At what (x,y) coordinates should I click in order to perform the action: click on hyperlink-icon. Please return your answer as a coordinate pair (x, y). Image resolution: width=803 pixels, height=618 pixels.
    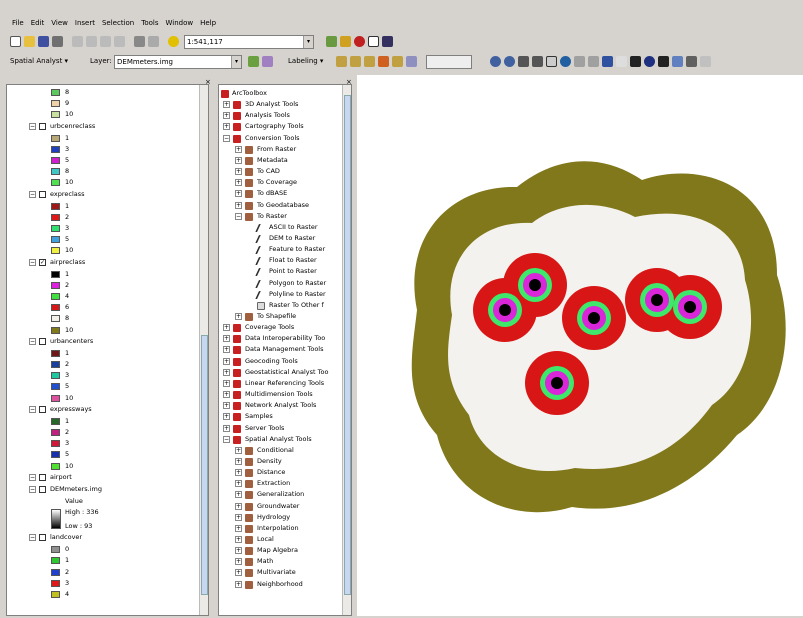
    Looking at the image, I should click on (691, 61).